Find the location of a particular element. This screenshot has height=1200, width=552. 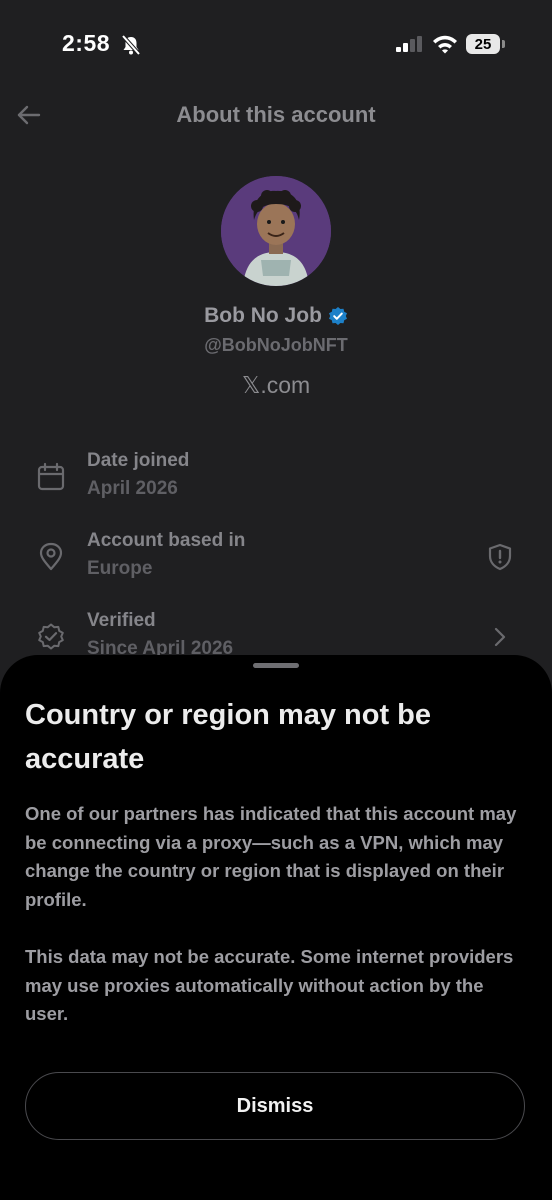

dismiss-button: Dismiss is located at coordinates (275, 1106).